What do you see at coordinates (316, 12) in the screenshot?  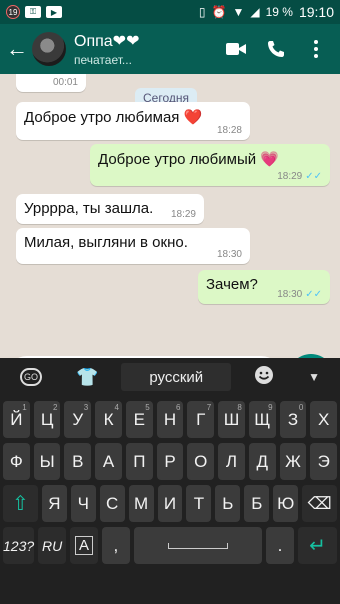 I see `status-time: 19:10` at bounding box center [316, 12].